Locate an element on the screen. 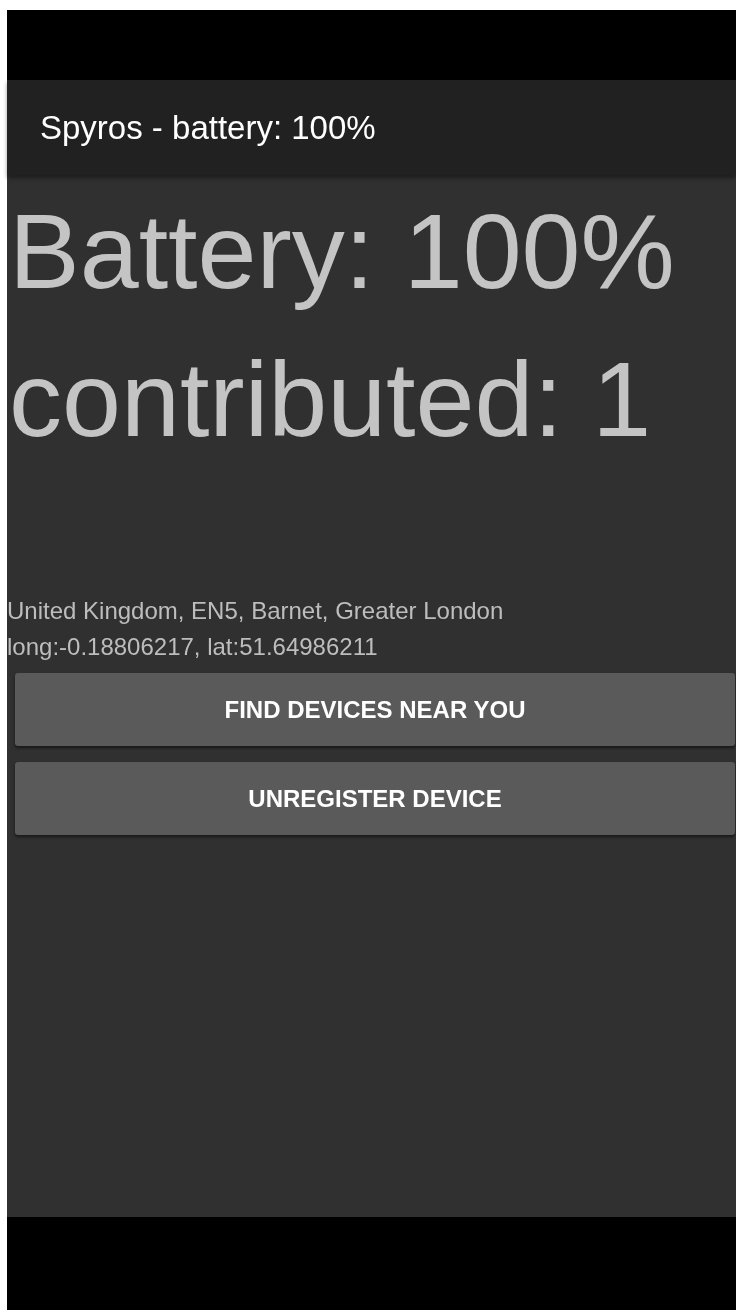 The height and width of the screenshot is (1310, 736). battery-text: Battery: 100% is located at coordinates (342, 251).